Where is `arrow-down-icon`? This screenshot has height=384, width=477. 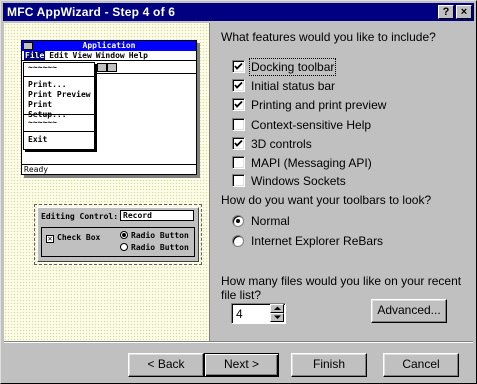
arrow-down-icon is located at coordinates (277, 317).